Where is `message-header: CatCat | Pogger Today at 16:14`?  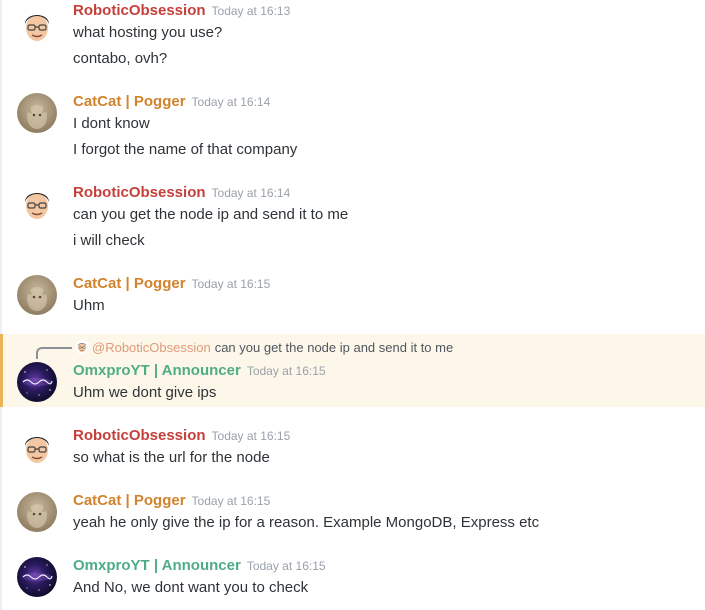 message-header: CatCat | Pogger Today at 16:14 is located at coordinates (171, 103).